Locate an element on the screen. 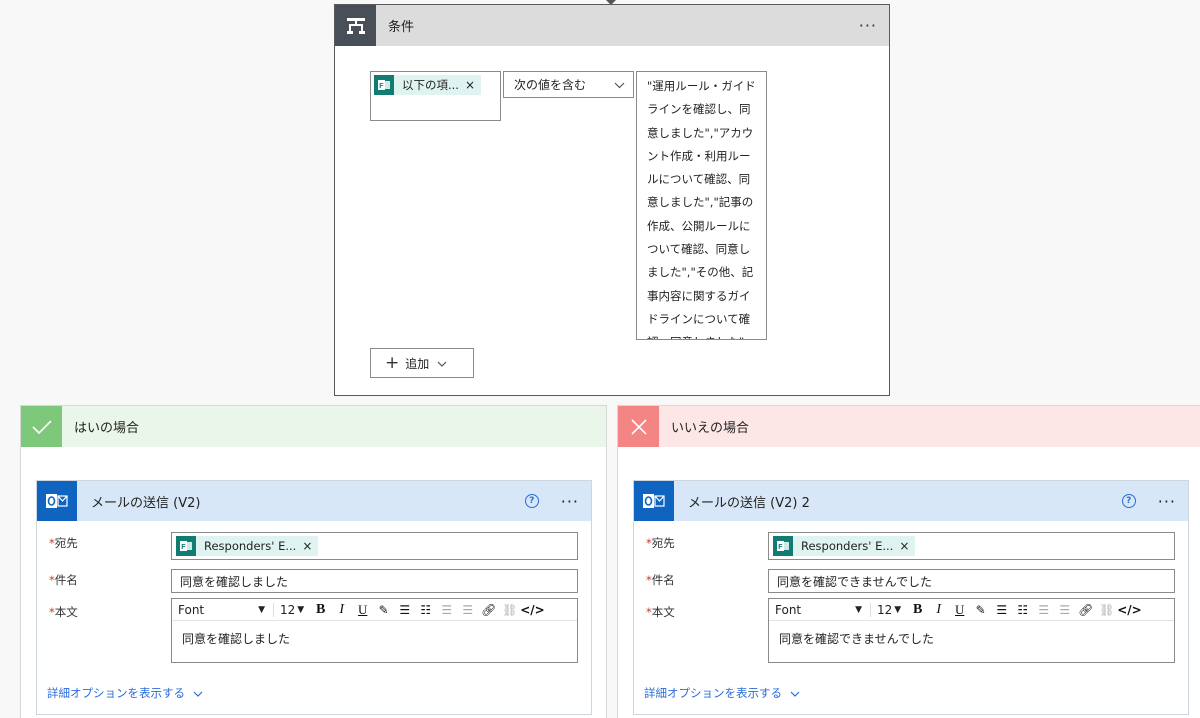 This screenshot has height=718, width=1200. subject-field: 同意を確認しました is located at coordinates (374, 581).